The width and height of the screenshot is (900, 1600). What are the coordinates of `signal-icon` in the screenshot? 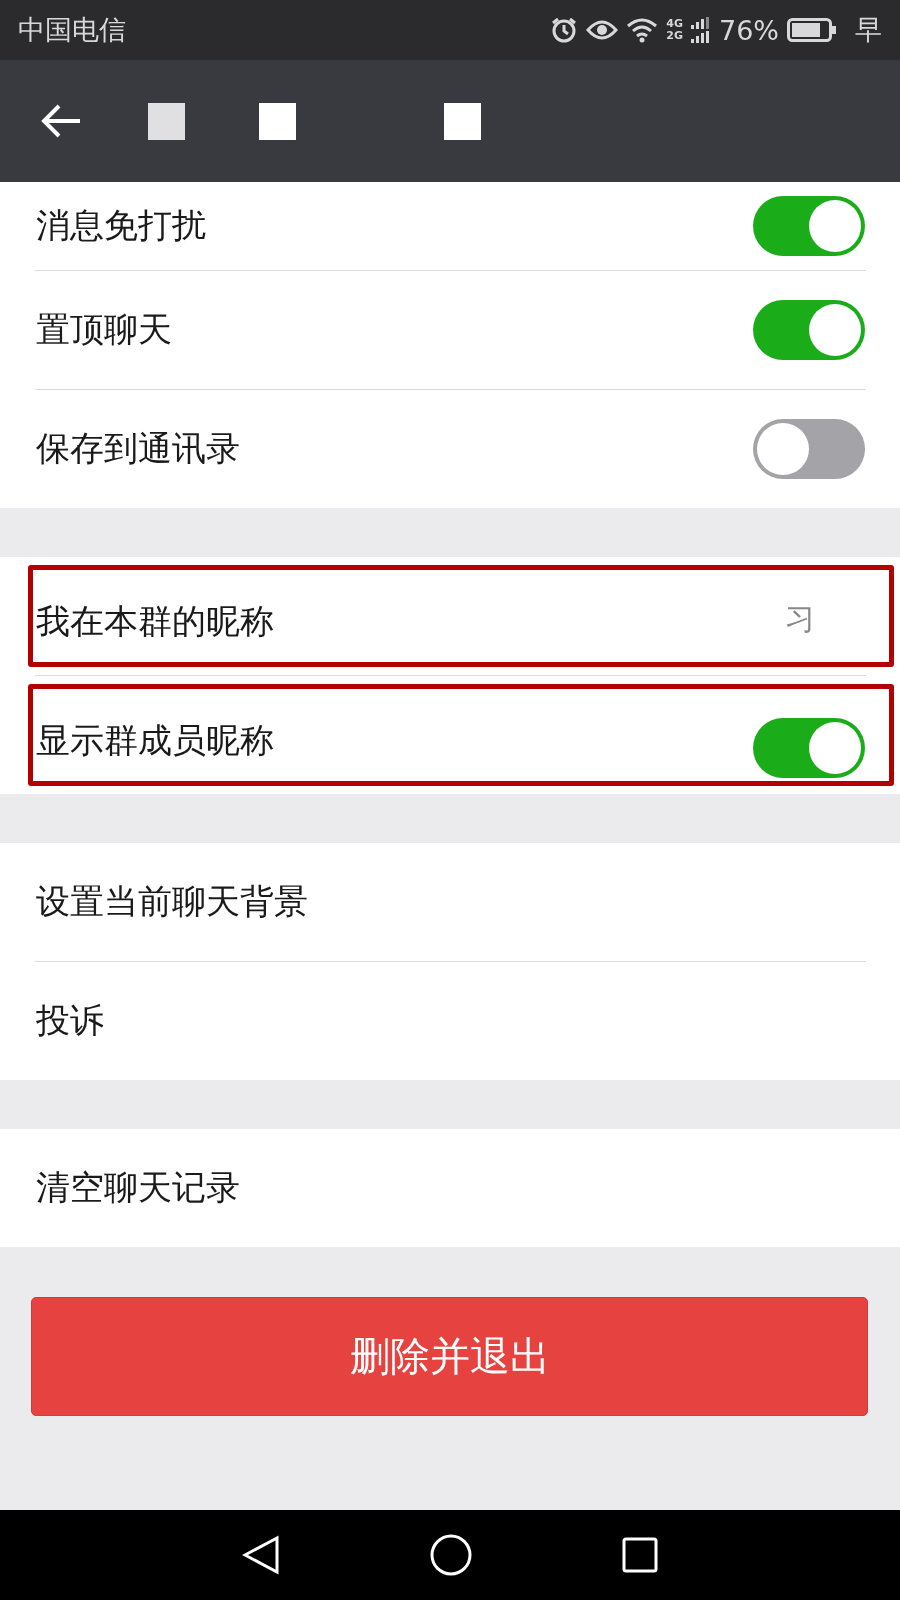 It's located at (701, 30).